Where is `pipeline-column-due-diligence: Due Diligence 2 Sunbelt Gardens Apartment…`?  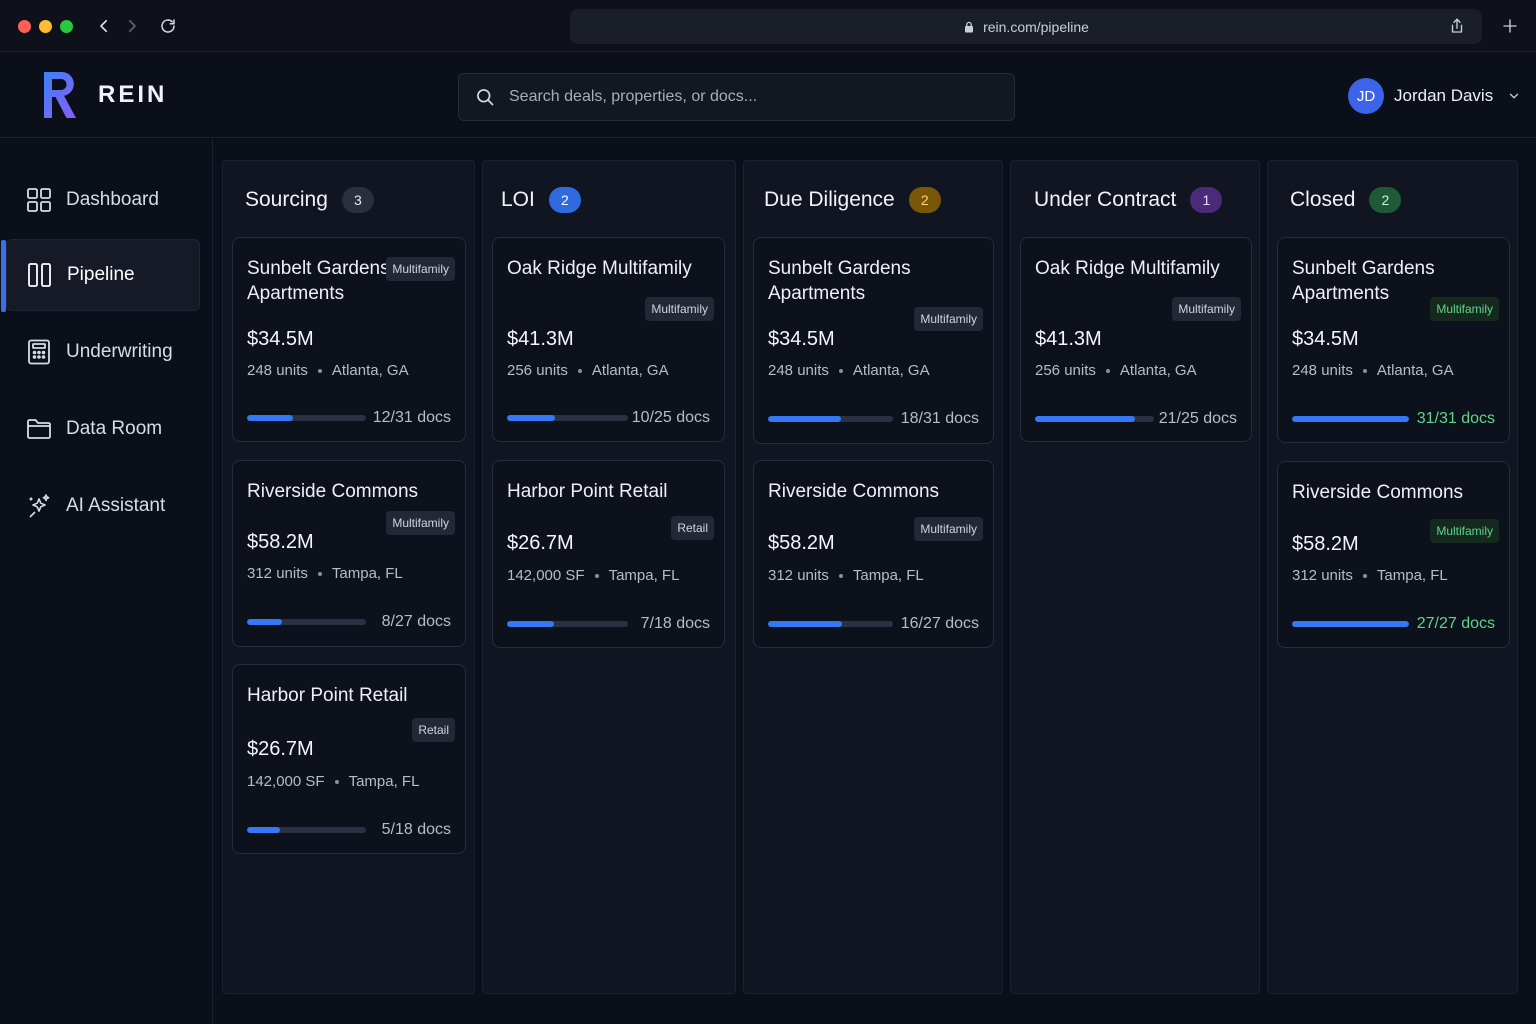 pipeline-column-due-diligence: Due Diligence 2 Sunbelt Gardens Apartment… is located at coordinates (873, 577).